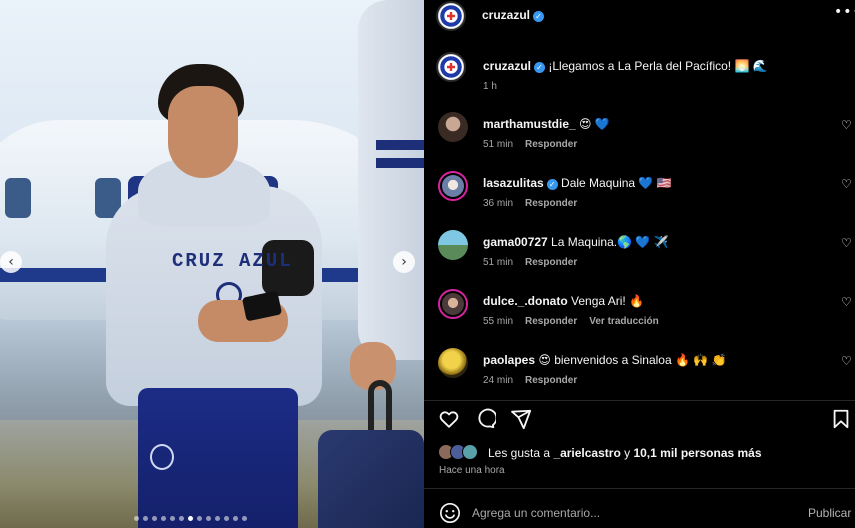  What do you see at coordinates (606, 301) in the screenshot?
I see `comment-body: Venga Ari! 🔥` at bounding box center [606, 301].